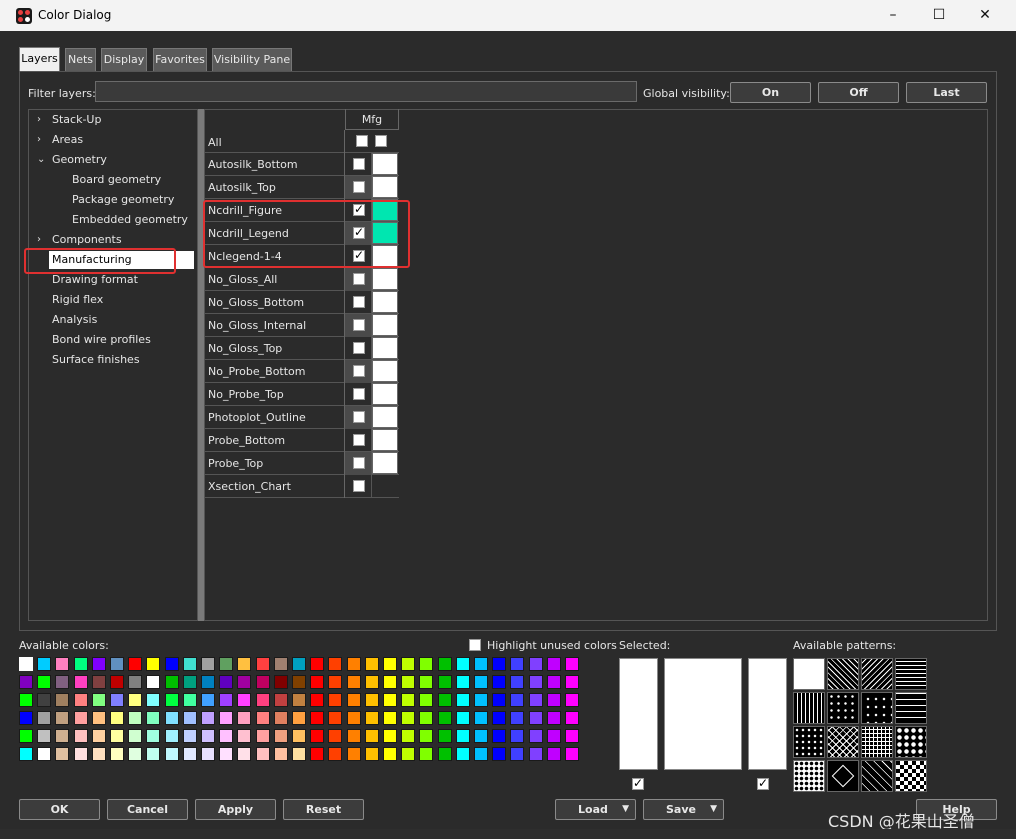 The width and height of the screenshot is (1016, 839). What do you see at coordinates (252, 59) in the screenshot?
I see `tab-visibility-pane: Visibility Pane` at bounding box center [252, 59].